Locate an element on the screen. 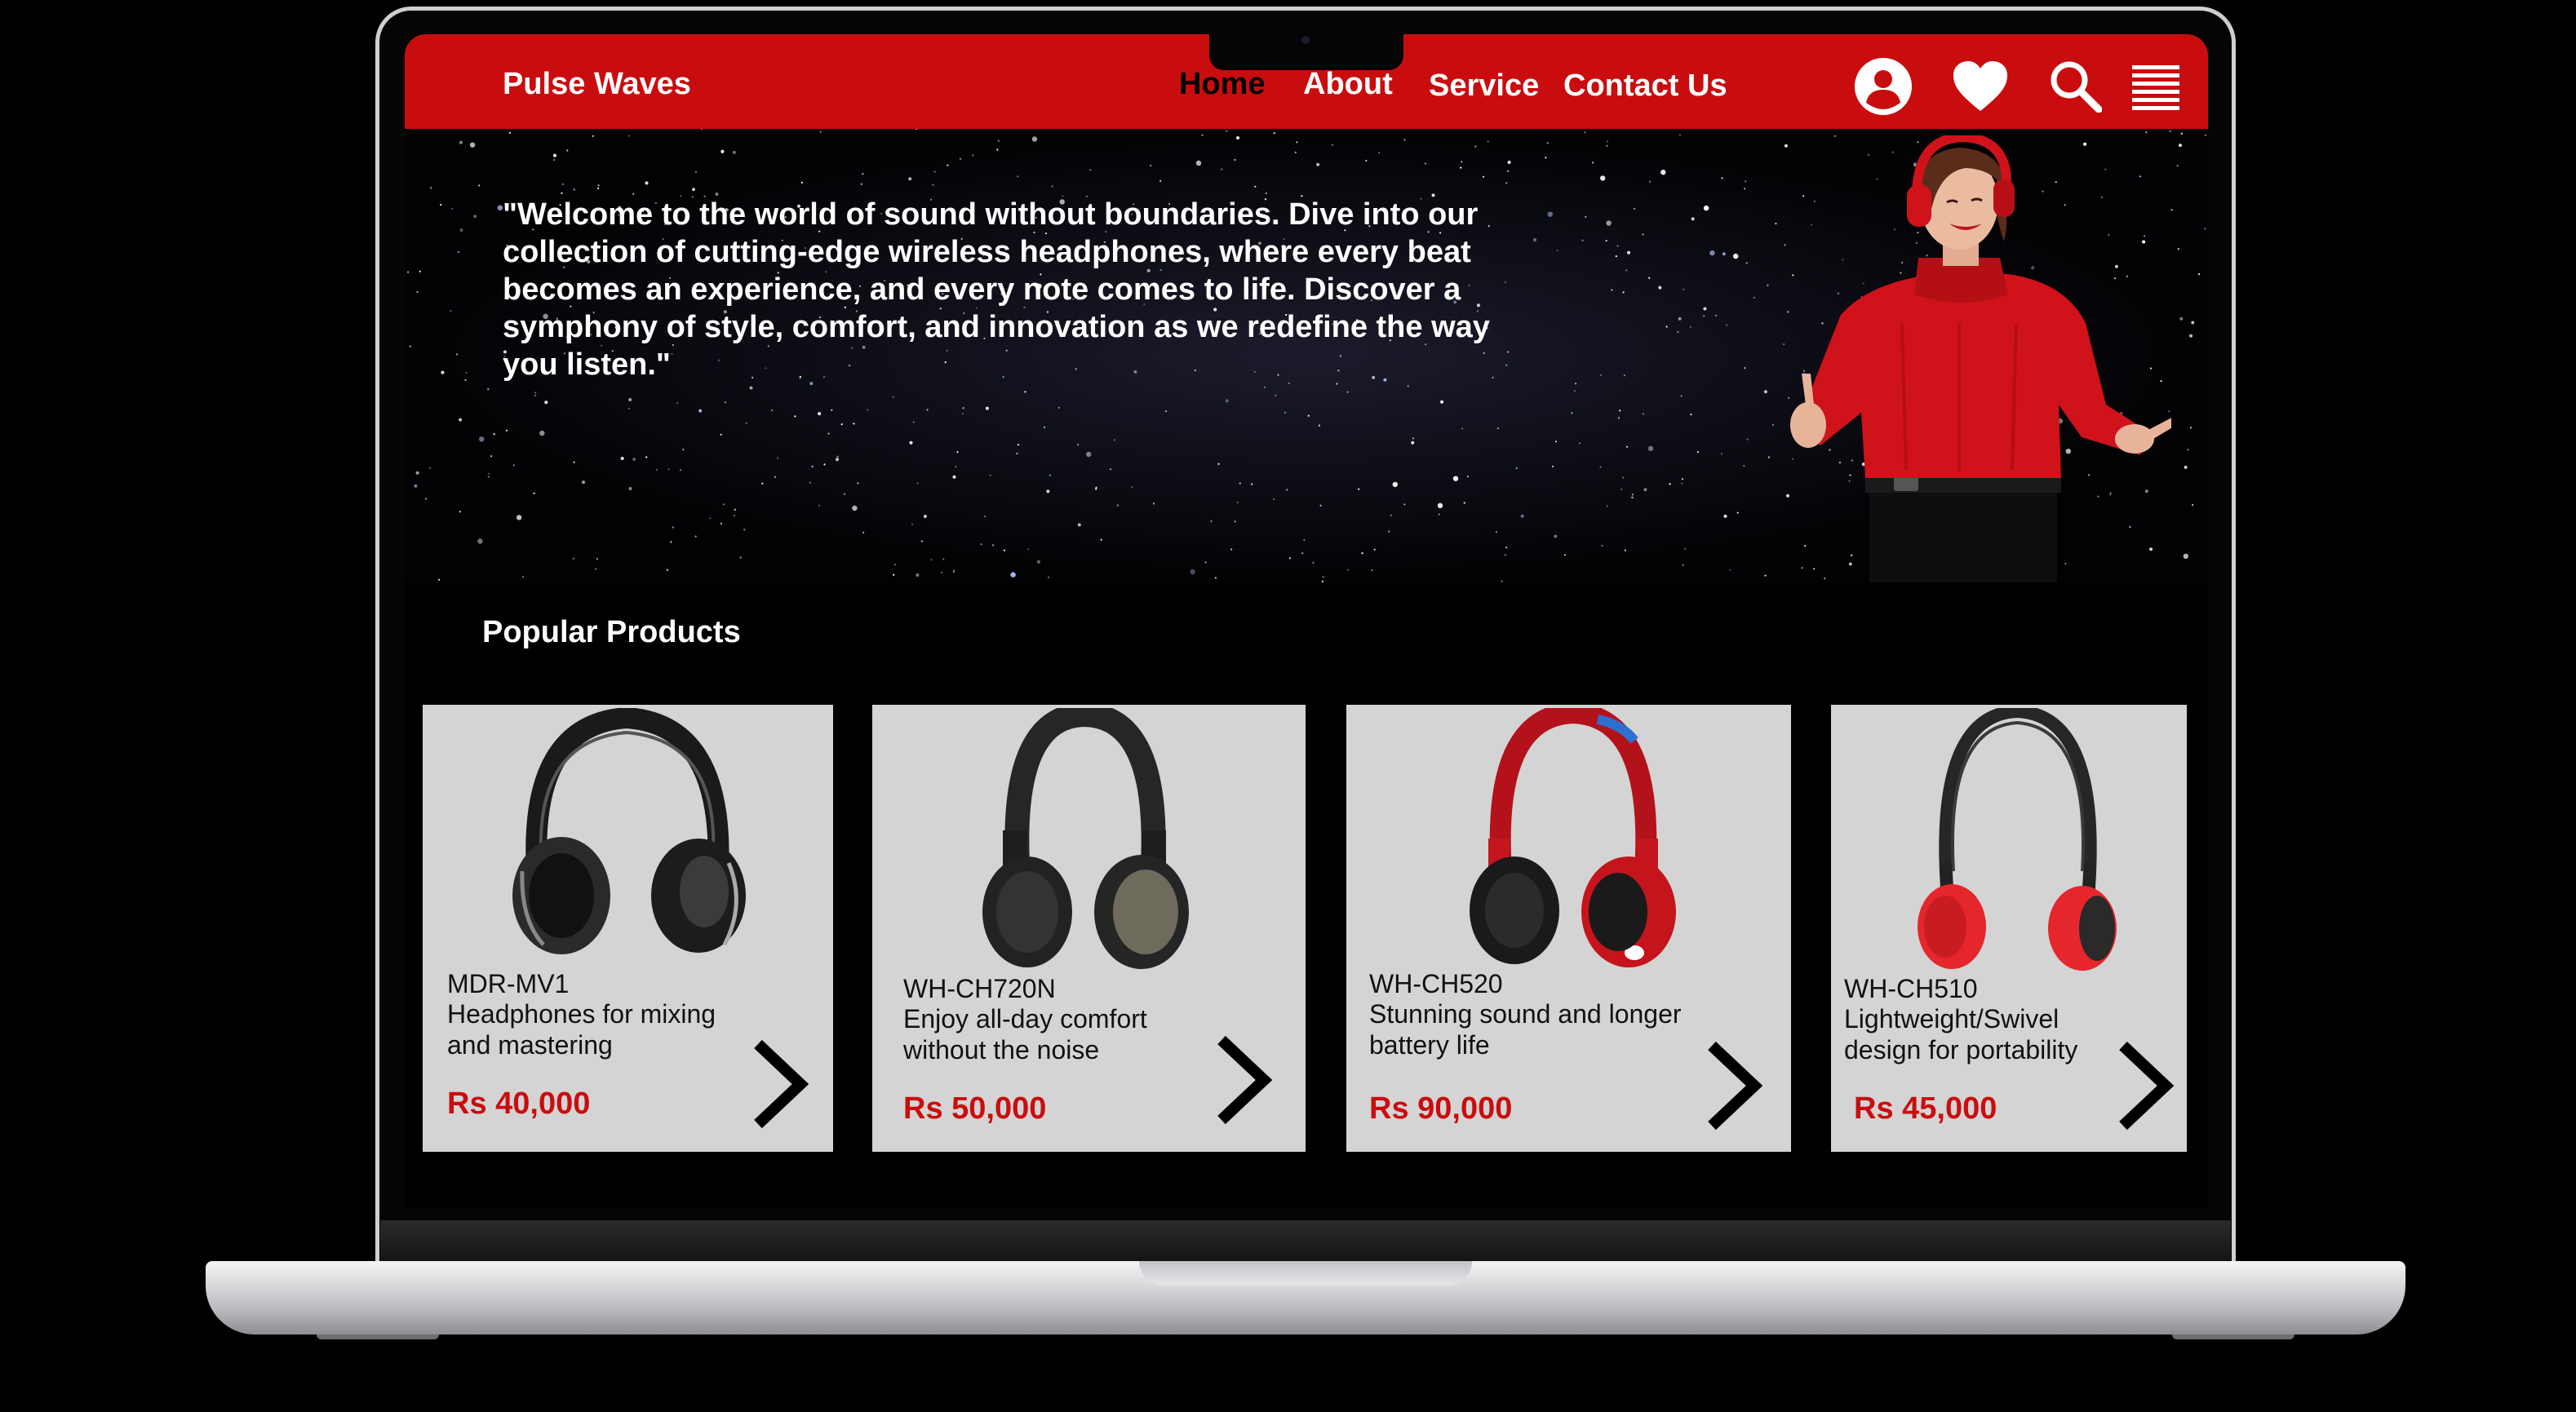  search-icon is located at coordinates (2075, 88).